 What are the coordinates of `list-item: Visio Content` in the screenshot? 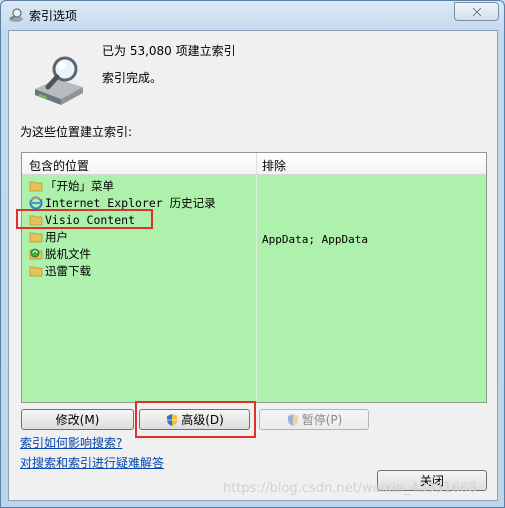 It's located at (82, 219).